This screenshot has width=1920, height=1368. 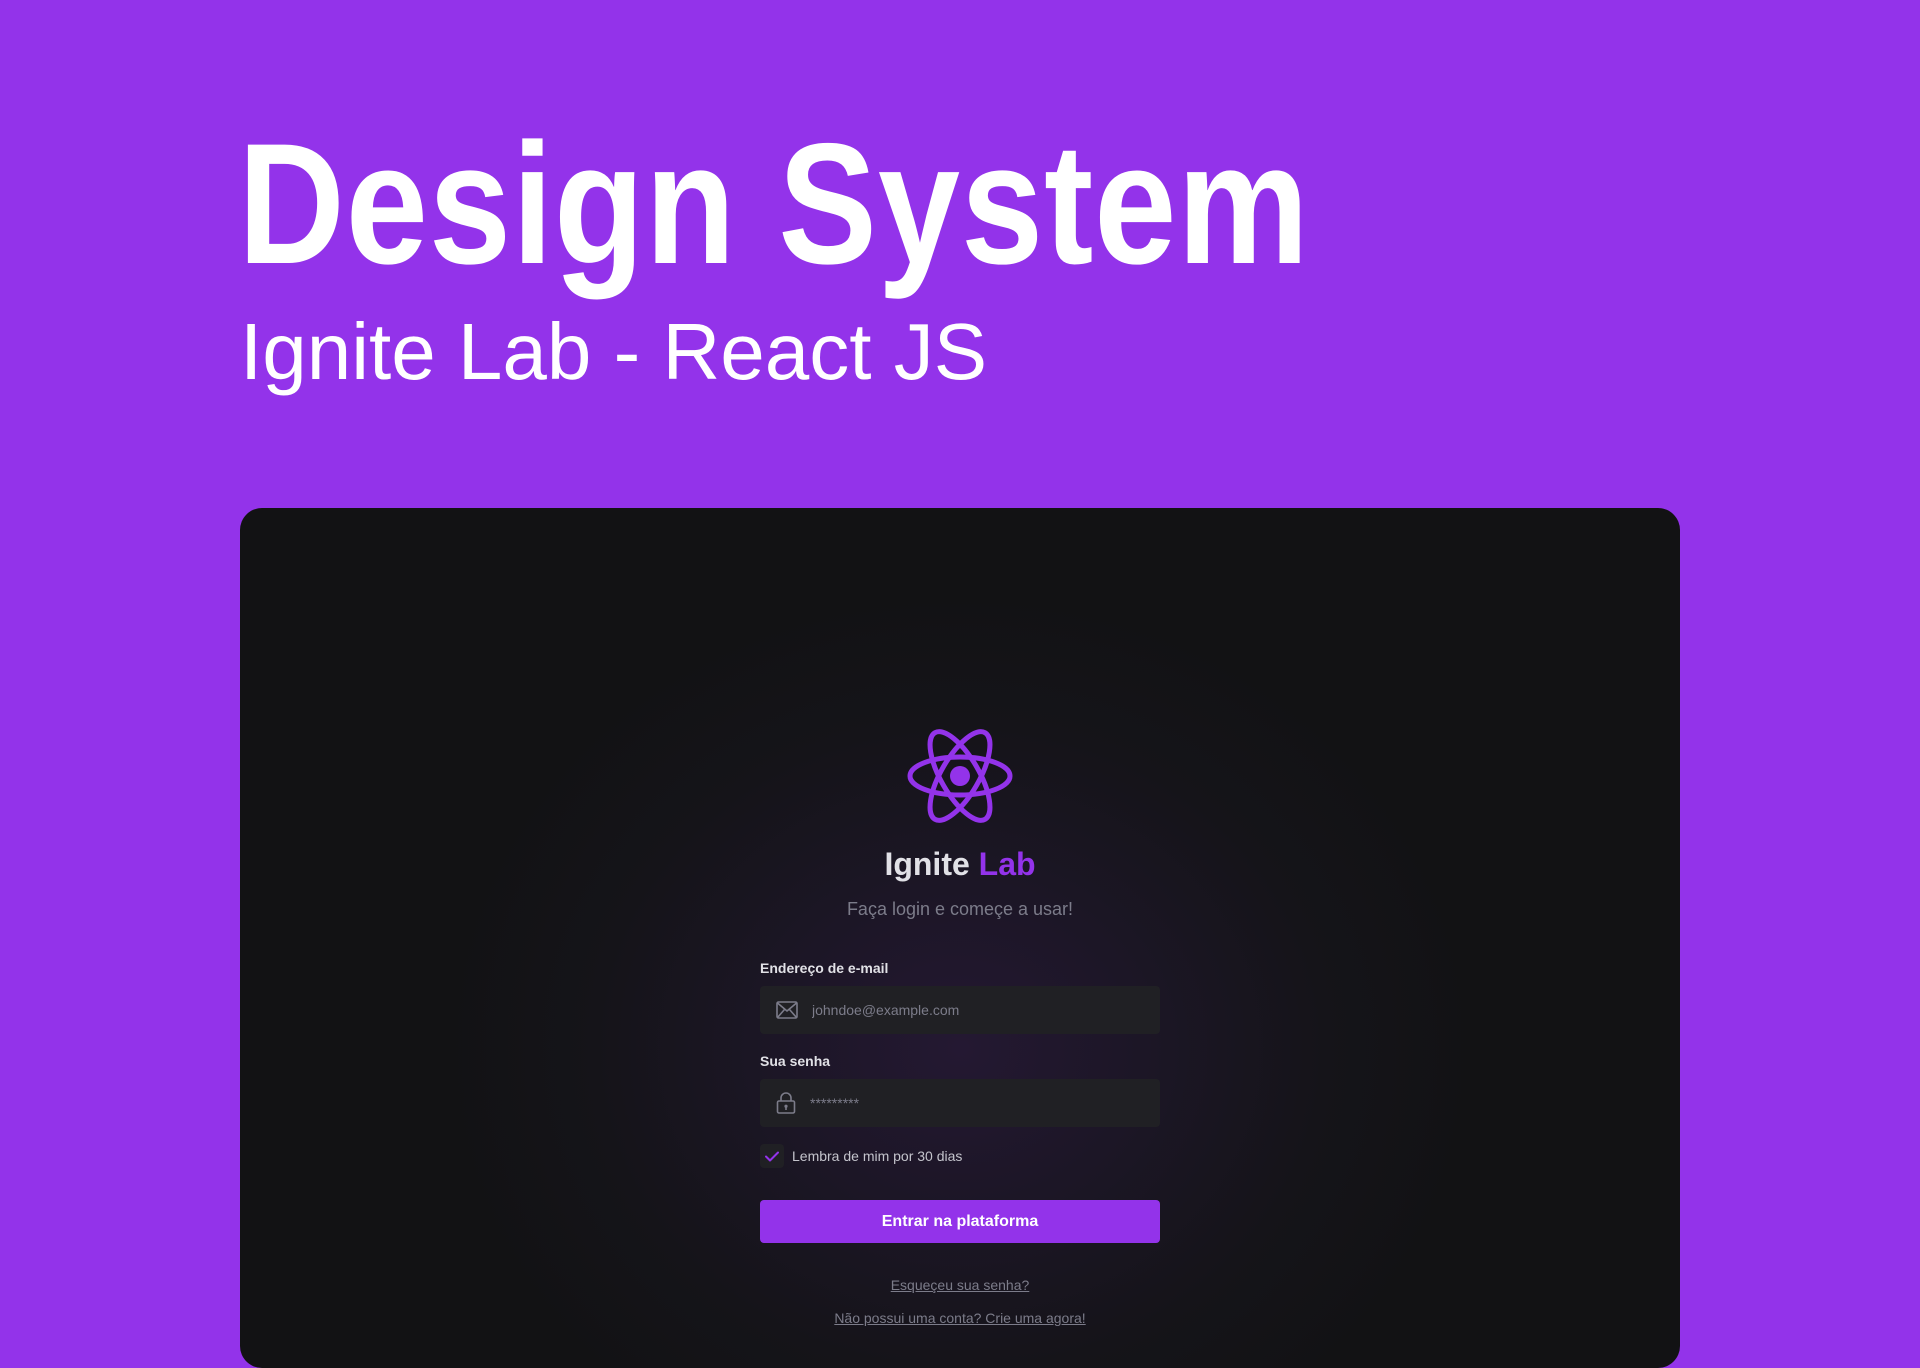 What do you see at coordinates (787, 1010) in the screenshot?
I see `envelope-icon` at bounding box center [787, 1010].